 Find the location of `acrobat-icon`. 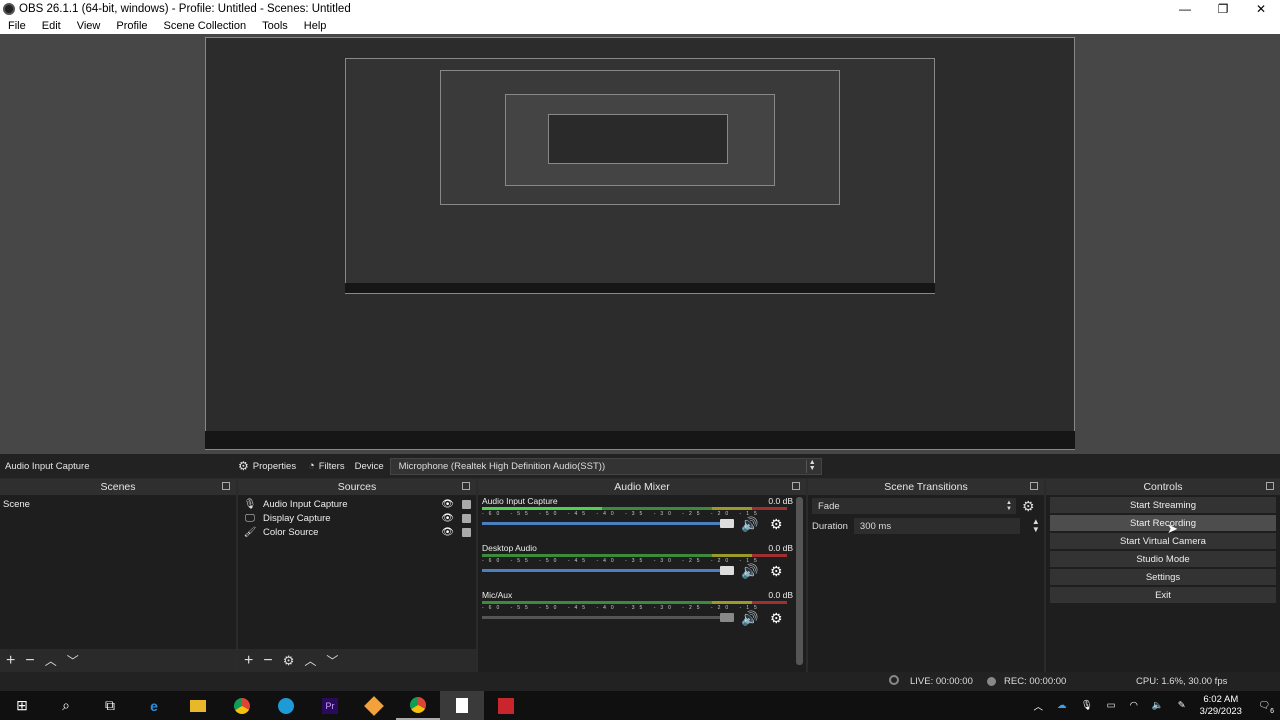

acrobat-icon is located at coordinates (506, 705).